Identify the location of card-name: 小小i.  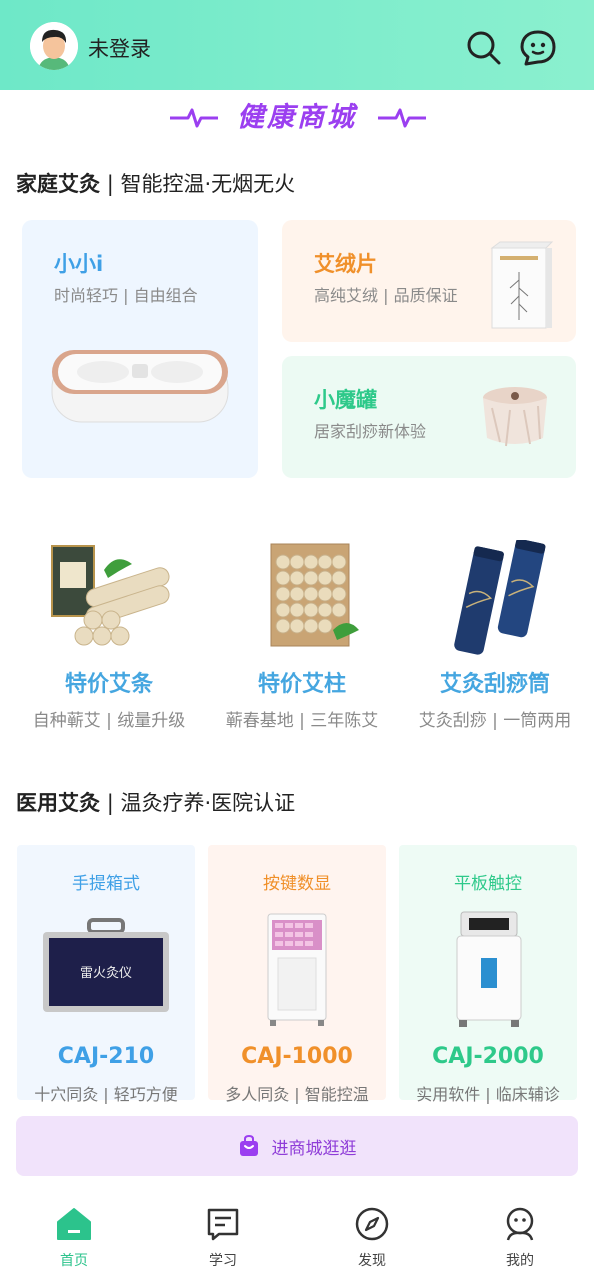
(79, 264).